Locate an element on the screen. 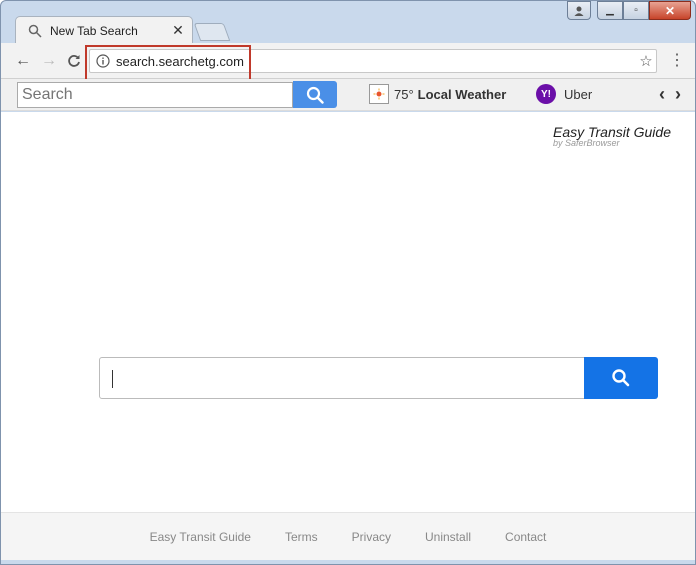 This screenshot has height=565, width=696. weather-temperature: 75° is located at coordinates (404, 94).